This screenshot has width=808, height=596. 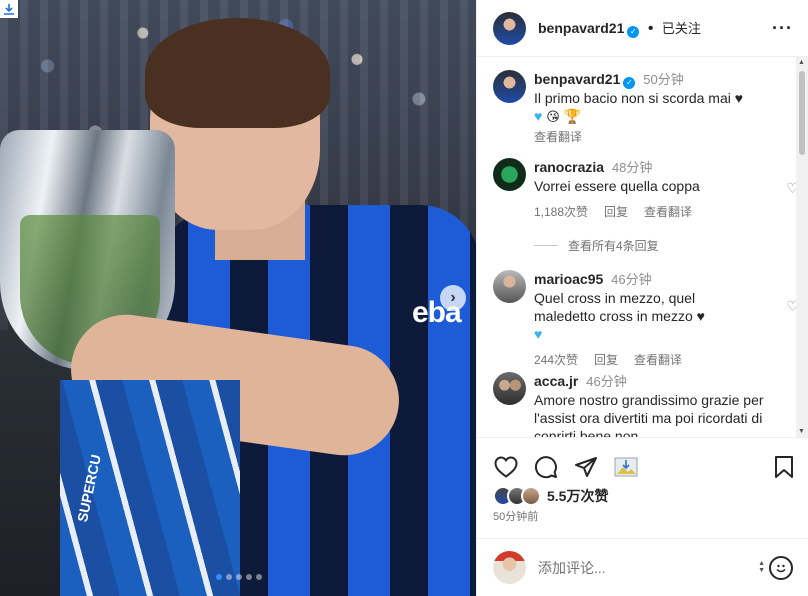 What do you see at coordinates (237, 73) in the screenshot?
I see `player-hair` at bounding box center [237, 73].